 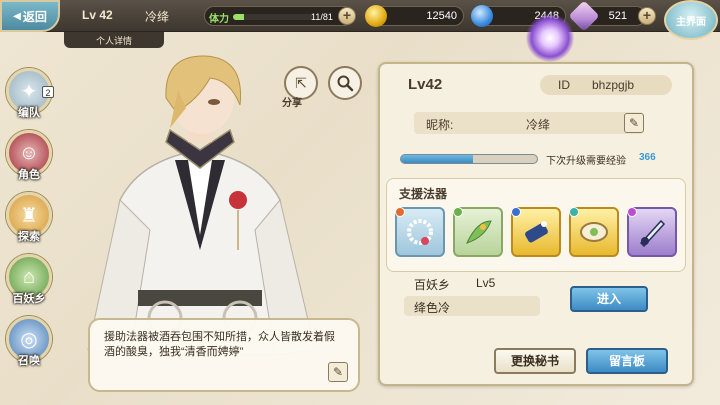 What do you see at coordinates (647, 16) in the screenshot?
I see `add-crystal-button: +` at bounding box center [647, 16].